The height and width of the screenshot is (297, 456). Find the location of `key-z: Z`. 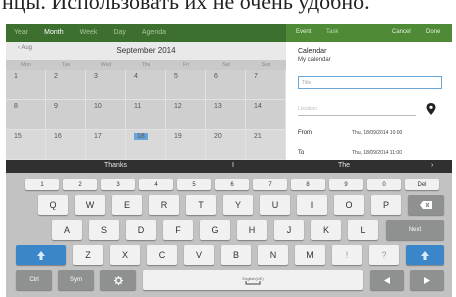

key-z: Z is located at coordinates (88, 255).